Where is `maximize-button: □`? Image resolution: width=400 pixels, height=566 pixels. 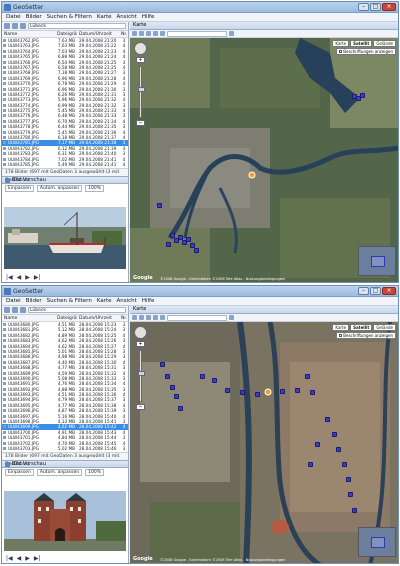 maximize-button: □ is located at coordinates (375, 7).